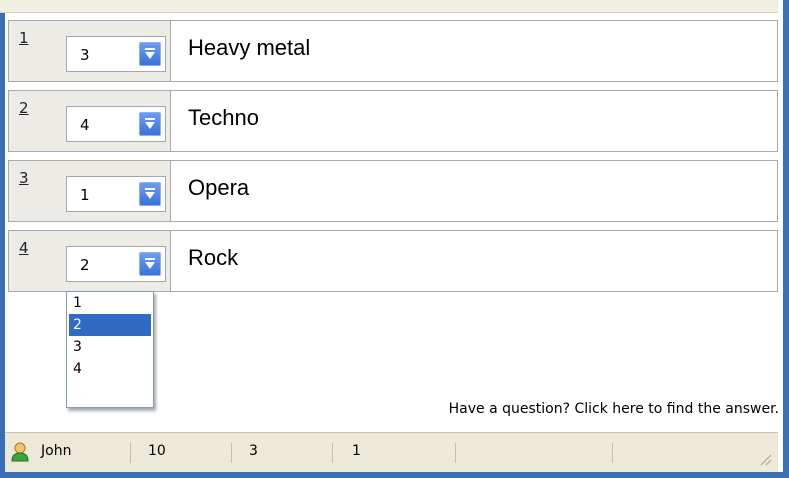 The height and width of the screenshot is (478, 789). I want to click on row-number-link: 3, so click(24, 178).